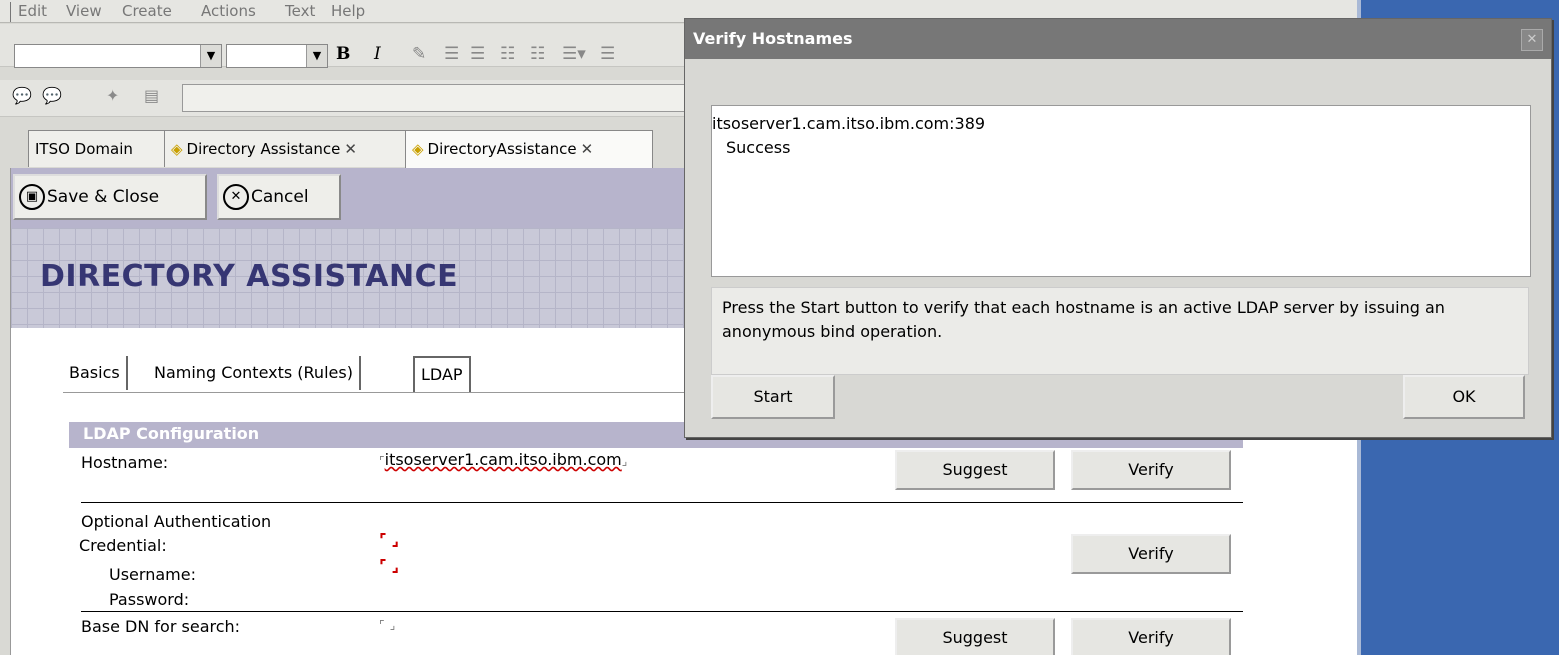  I want to click on document-icon: ◈, so click(418, 149).